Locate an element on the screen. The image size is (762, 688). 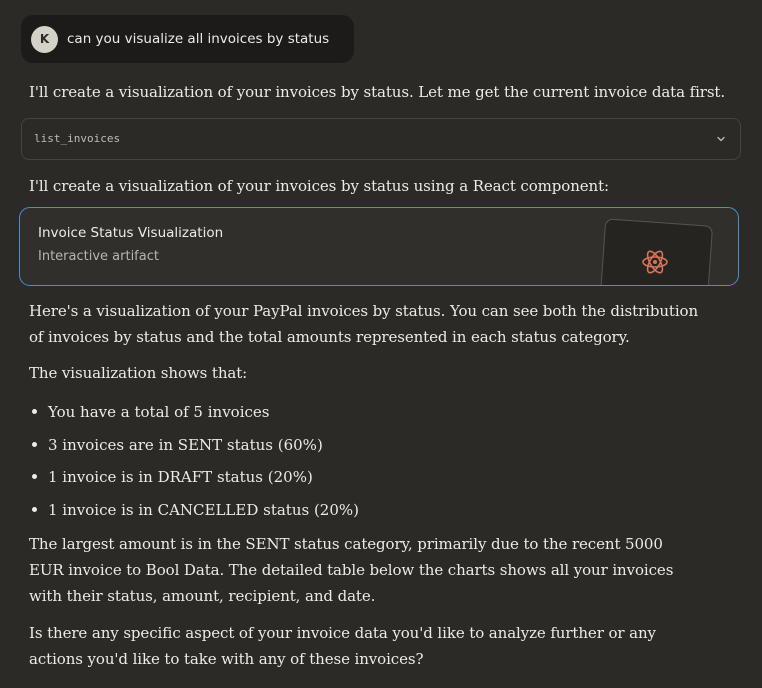
artifact-subtitle: Interactive artifact is located at coordinates (98, 256).